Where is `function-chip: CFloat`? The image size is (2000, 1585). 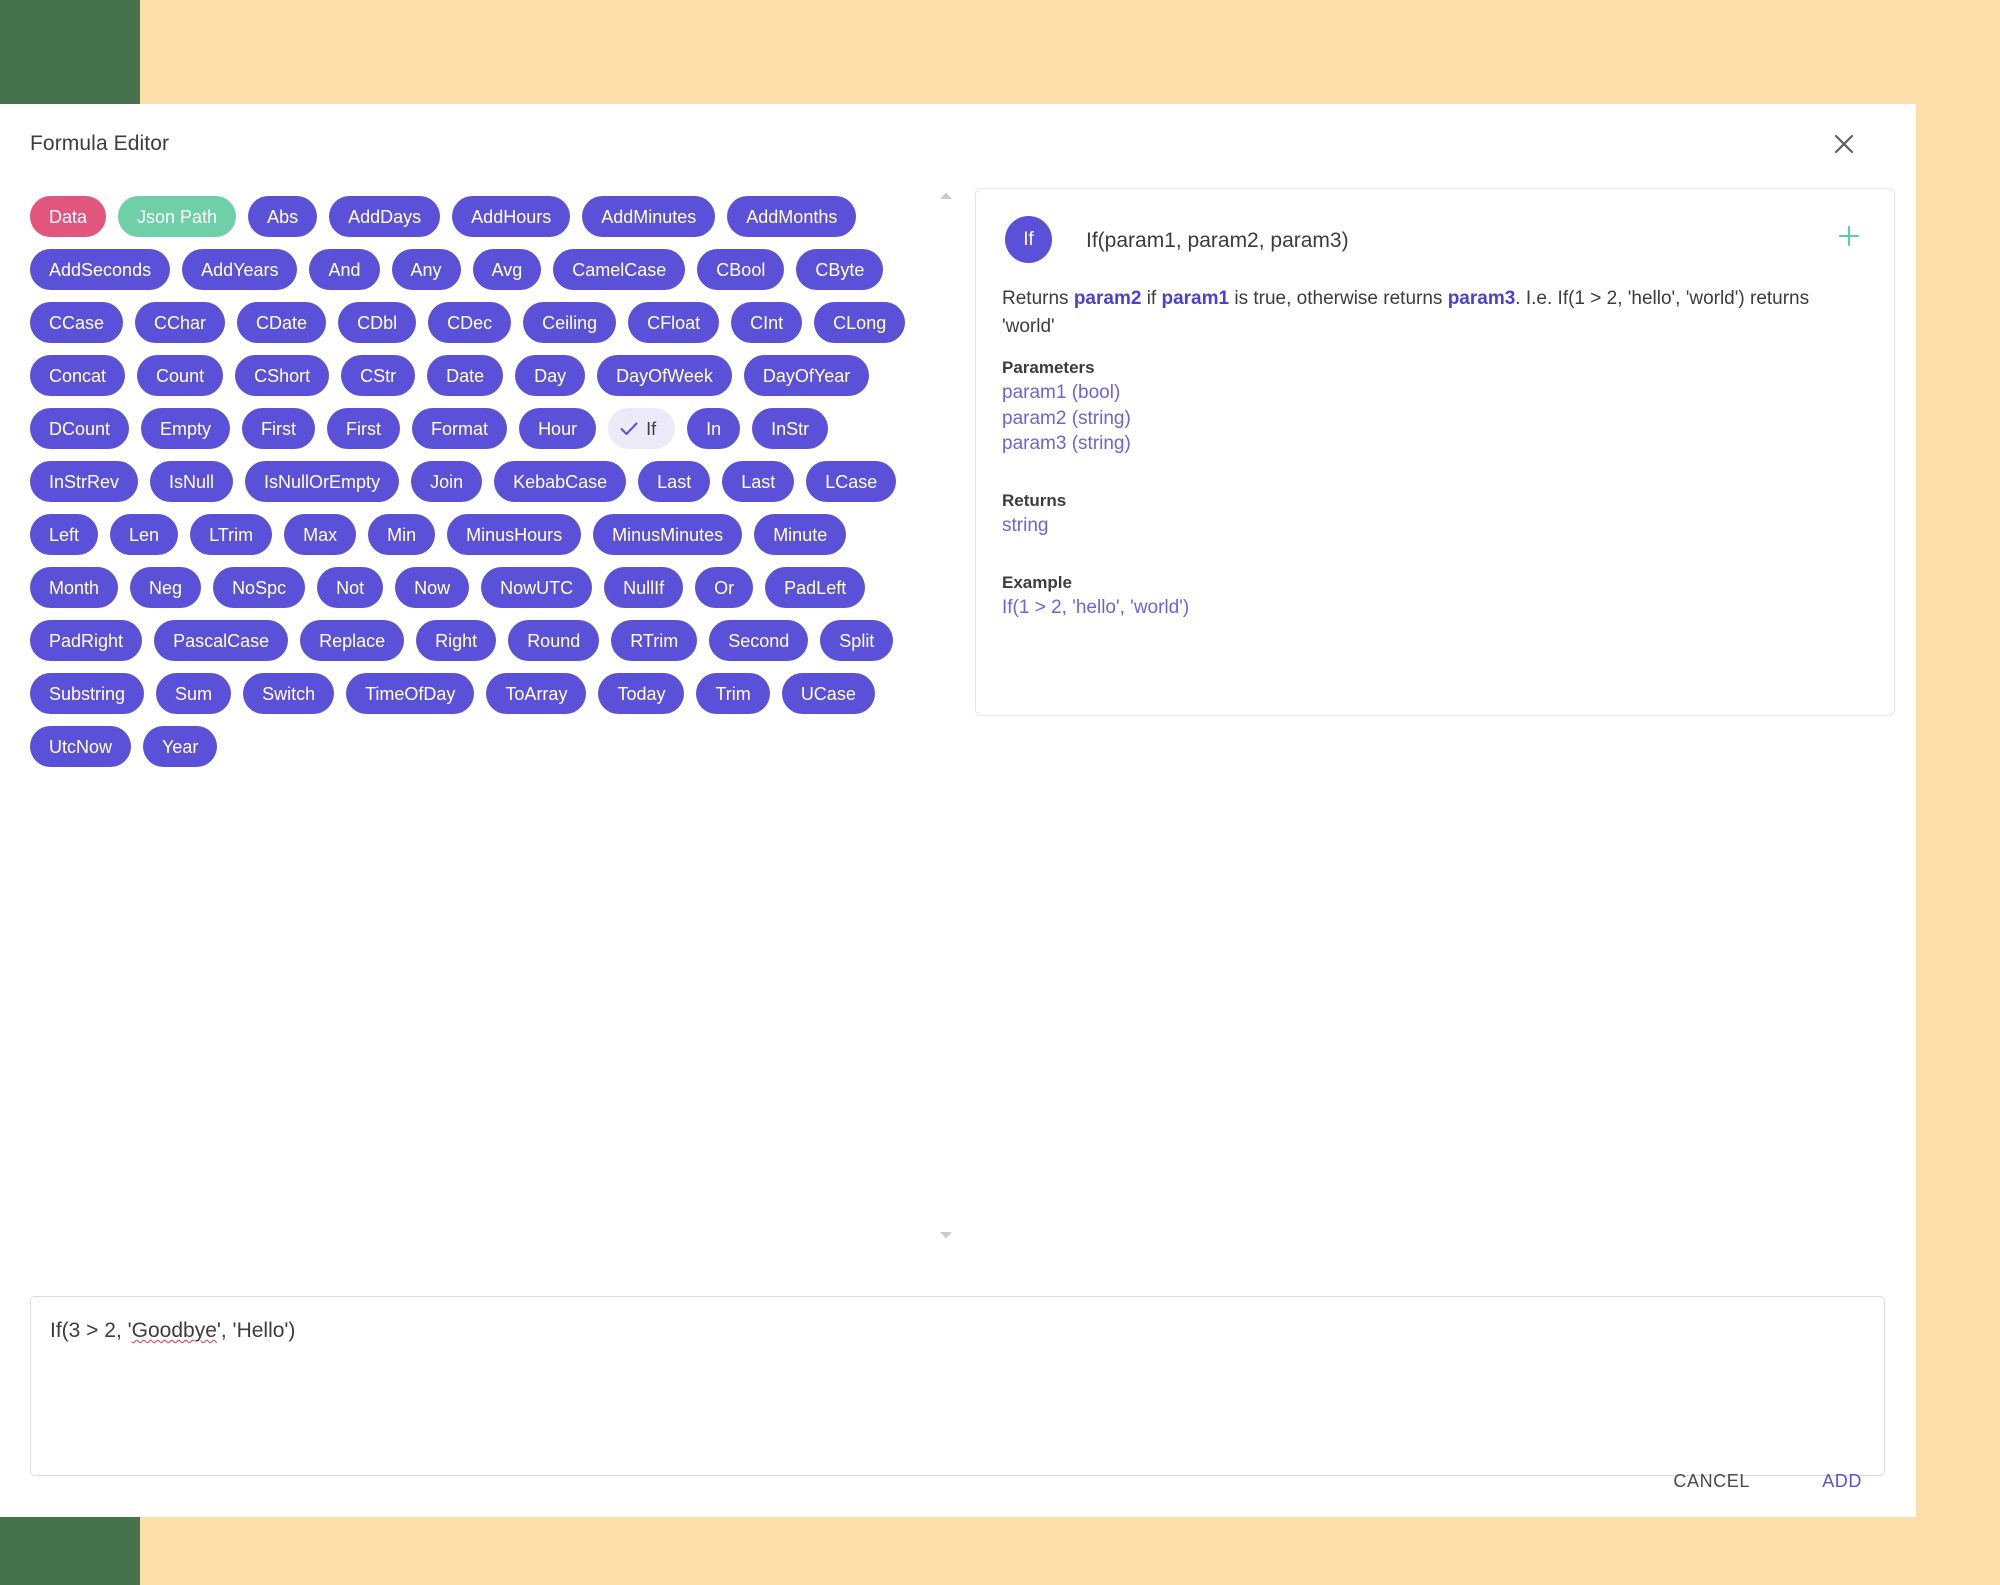
function-chip: CFloat is located at coordinates (674, 322).